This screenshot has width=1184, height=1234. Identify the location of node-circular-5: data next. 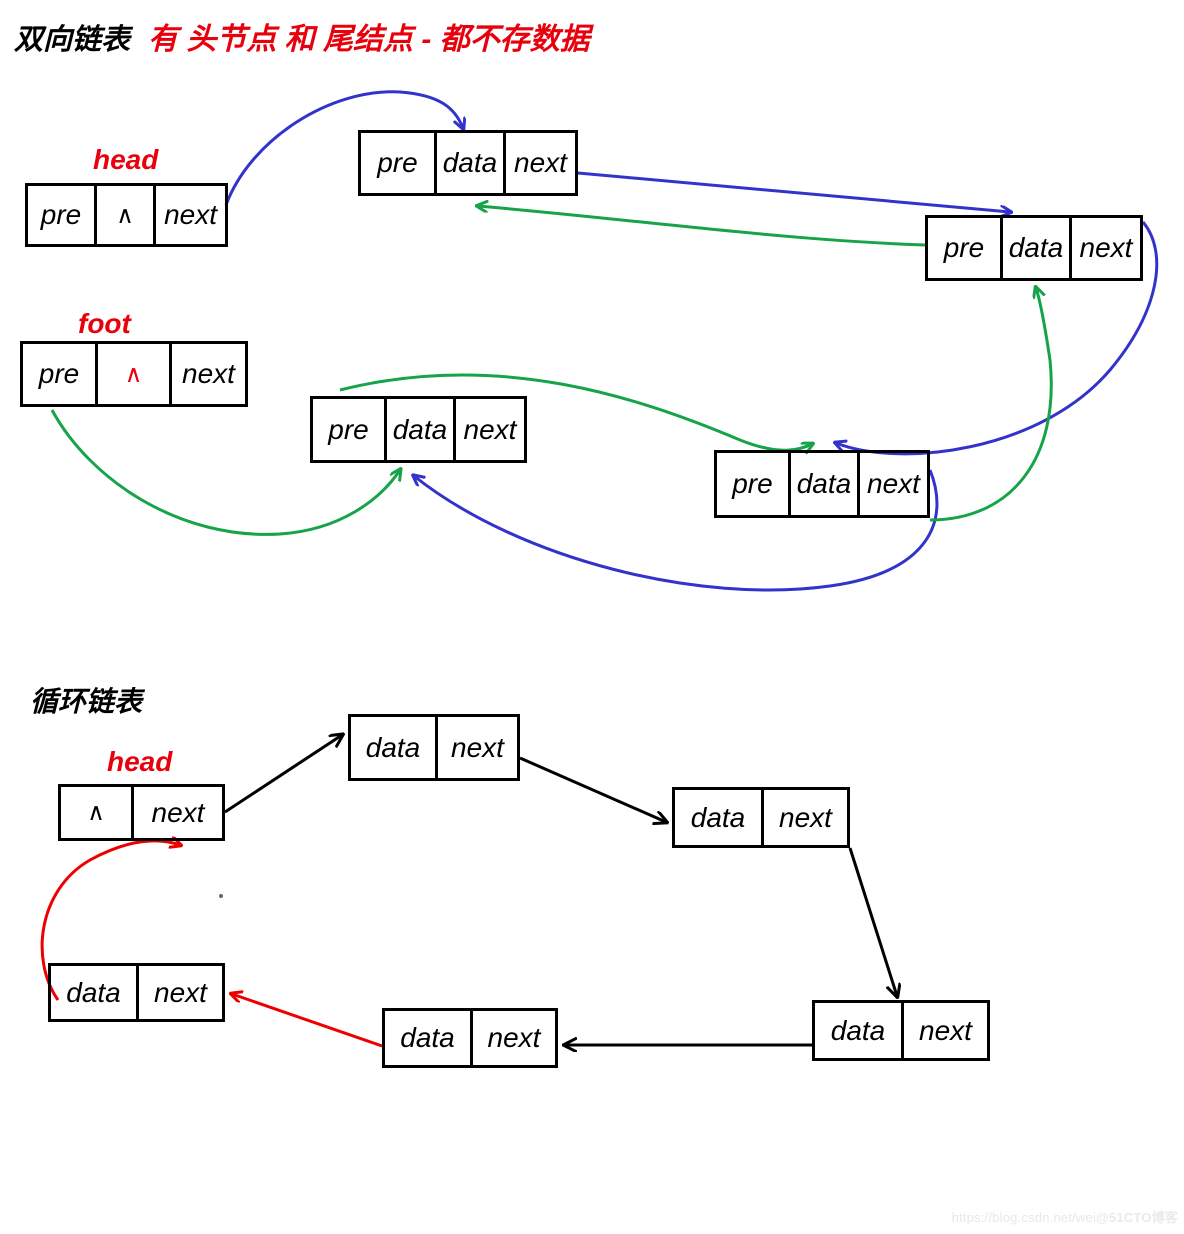
(136, 992).